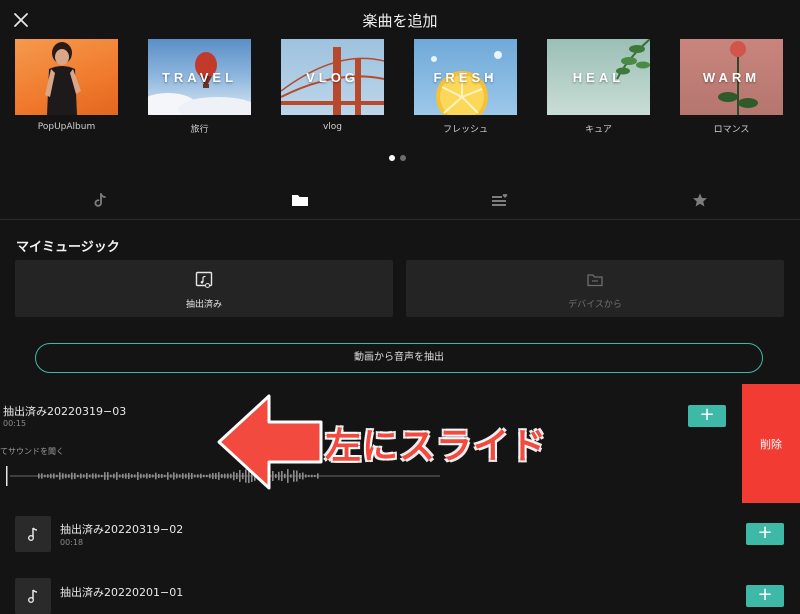  I want to click on album-word: FRESH, so click(465, 77).